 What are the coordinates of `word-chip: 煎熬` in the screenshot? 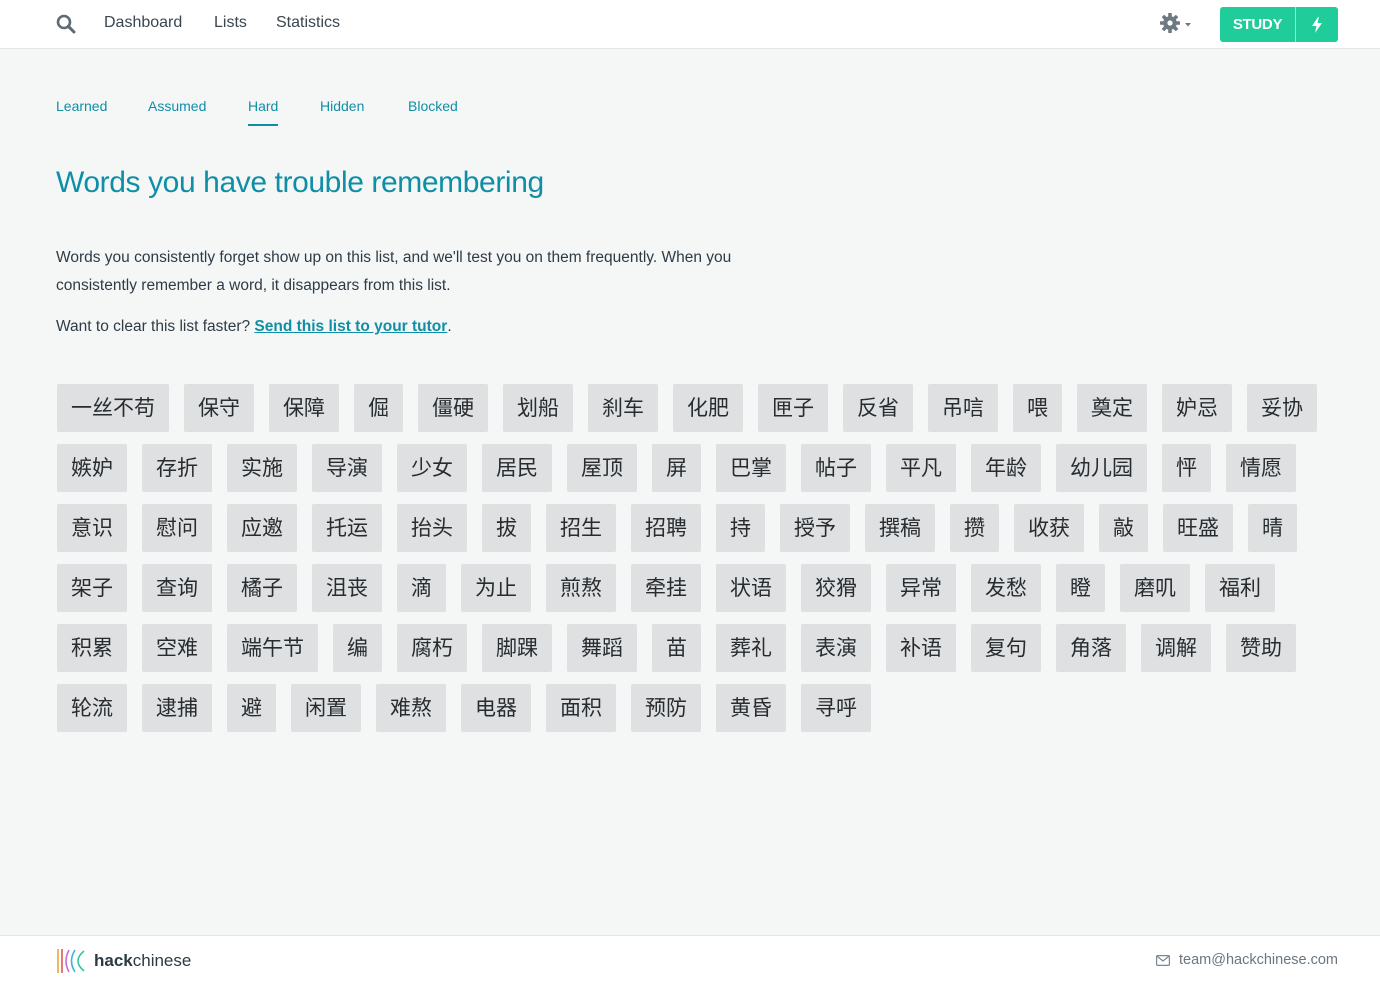 It's located at (581, 588).